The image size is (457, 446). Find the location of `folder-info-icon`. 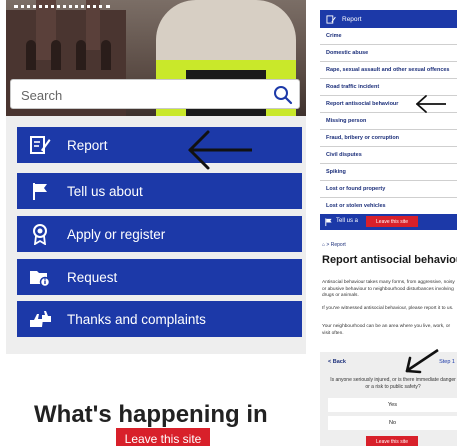

folder-info-icon is located at coordinates (40, 277).